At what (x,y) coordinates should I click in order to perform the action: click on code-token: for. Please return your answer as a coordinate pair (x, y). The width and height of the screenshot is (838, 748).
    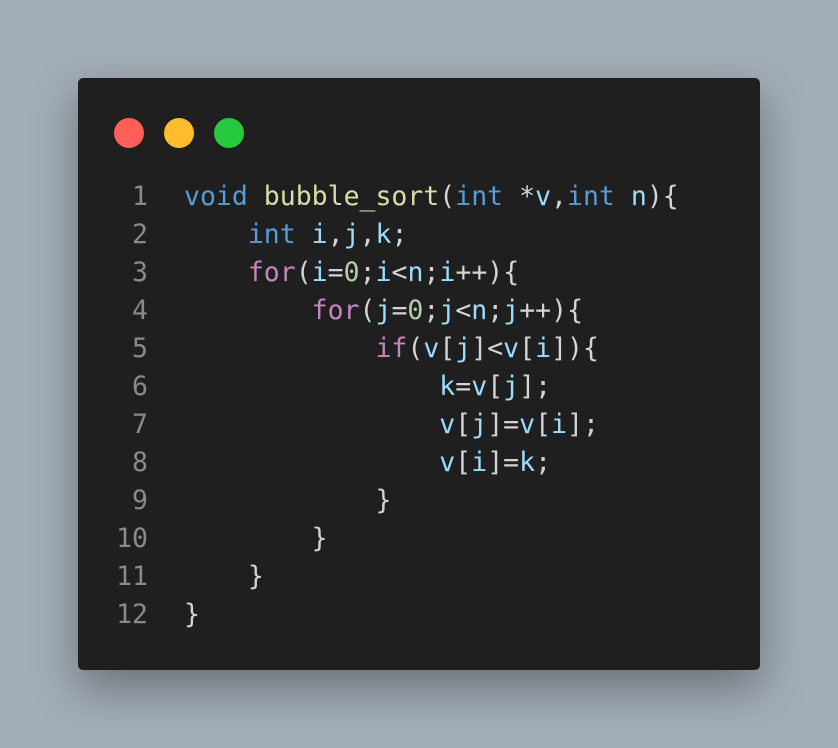
    Looking at the image, I should click on (271, 272).